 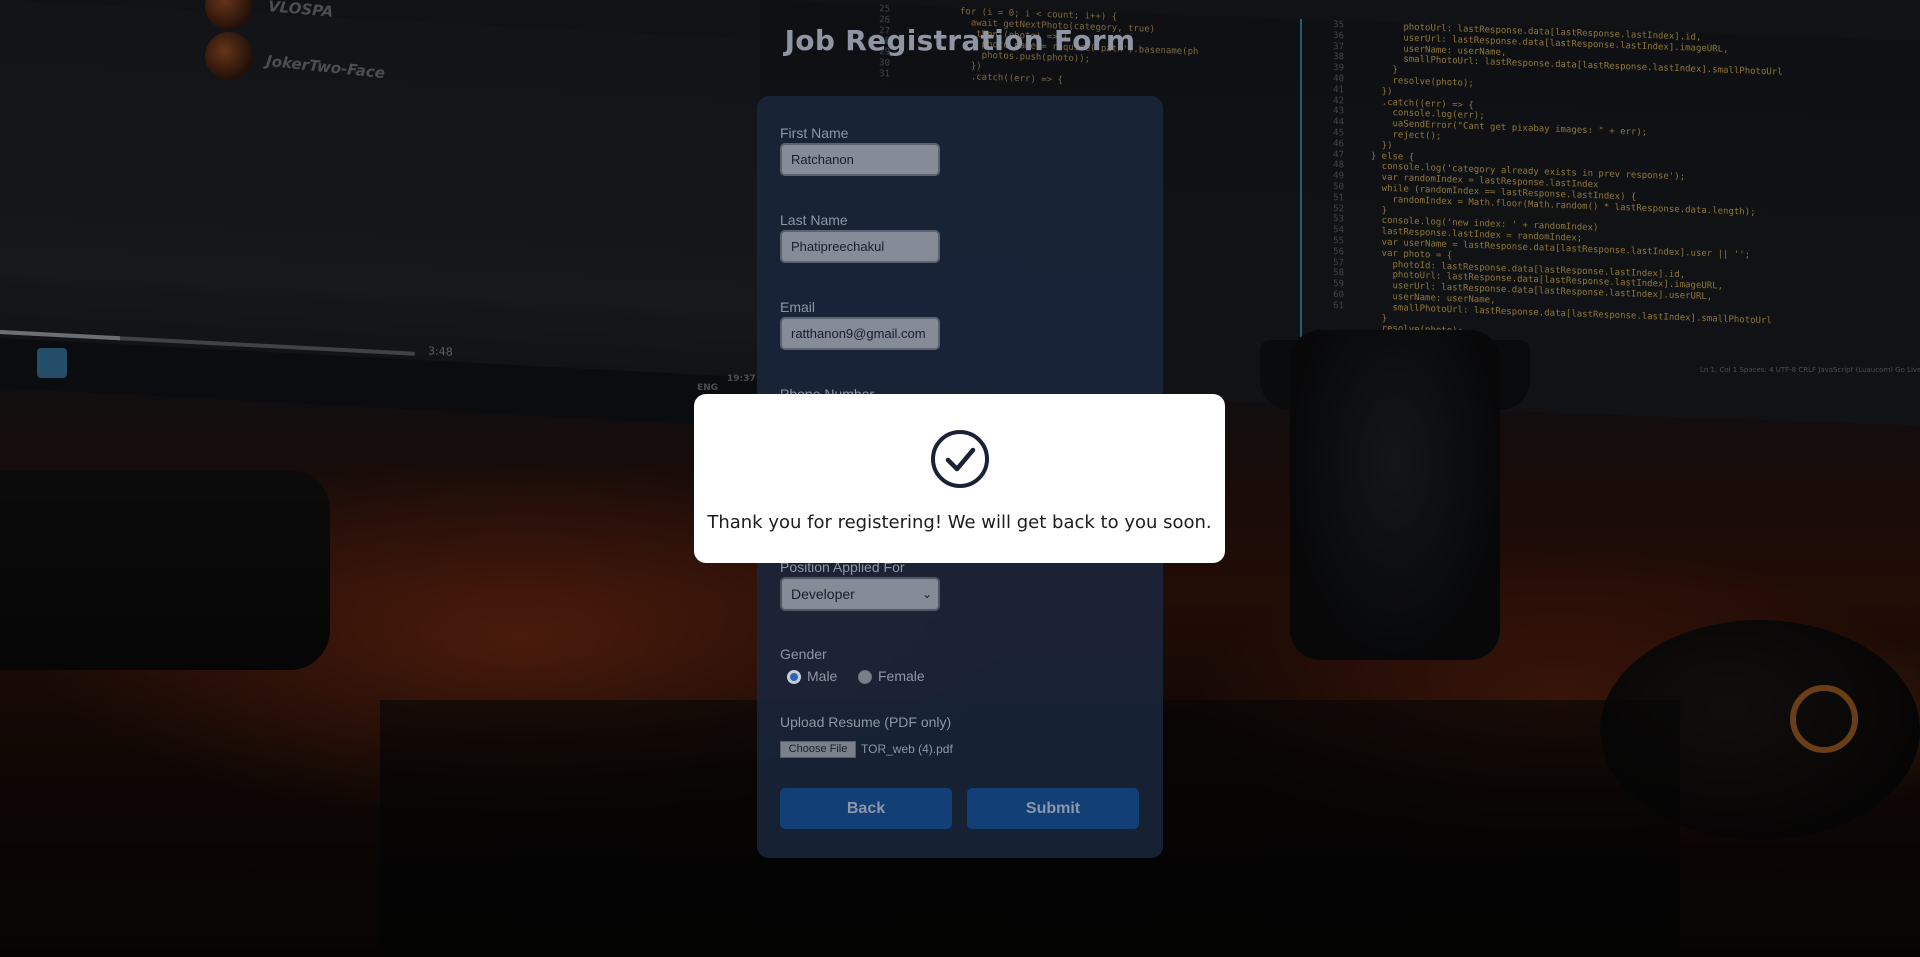 What do you see at coordinates (860, 594) in the screenshot?
I see `position-select: Developer ⌄` at bounding box center [860, 594].